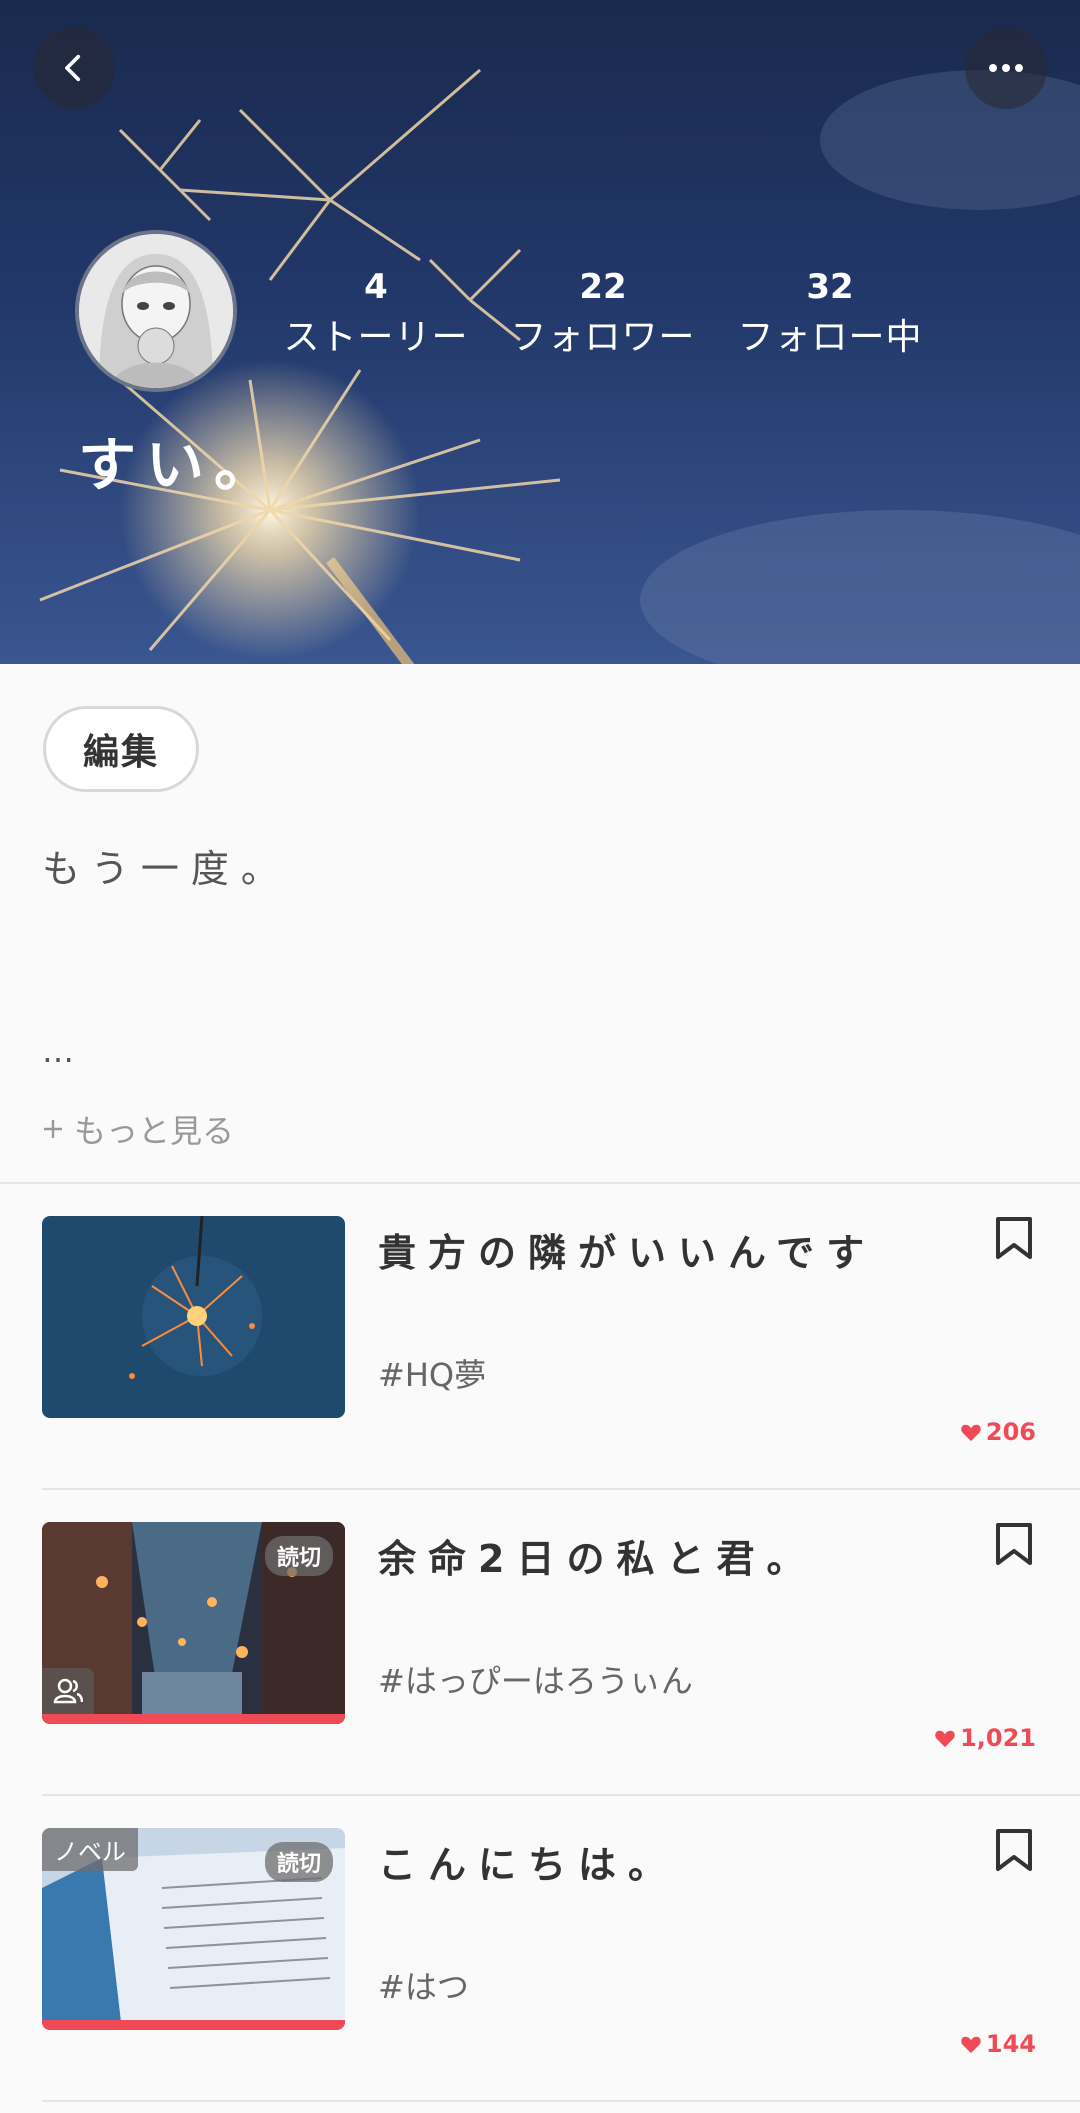 The width and height of the screenshot is (1080, 2113). What do you see at coordinates (1010, 1432) in the screenshot?
I see `like-count-value: 206` at bounding box center [1010, 1432].